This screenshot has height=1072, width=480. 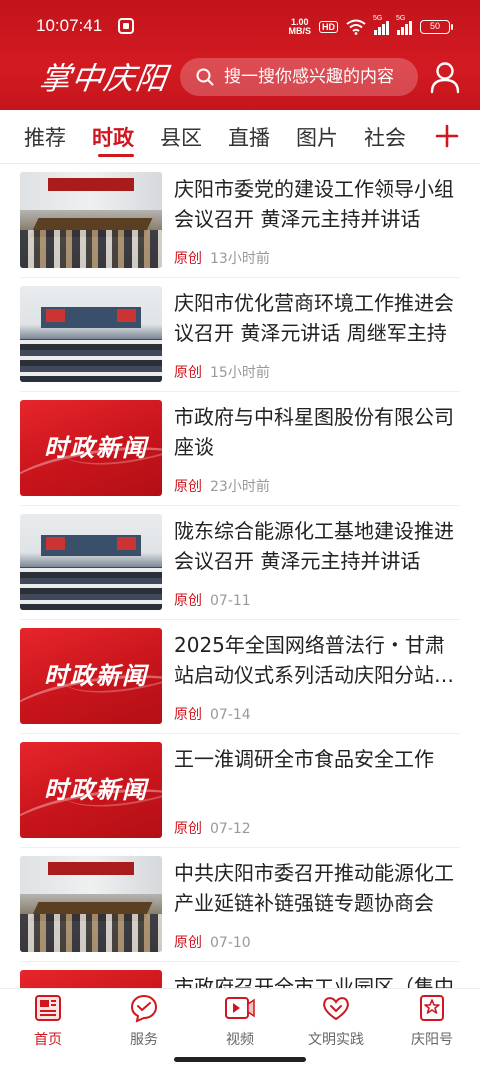 What do you see at coordinates (336, 1040) in the screenshot?
I see `nav-civilization-label: 文明实践` at bounding box center [336, 1040].